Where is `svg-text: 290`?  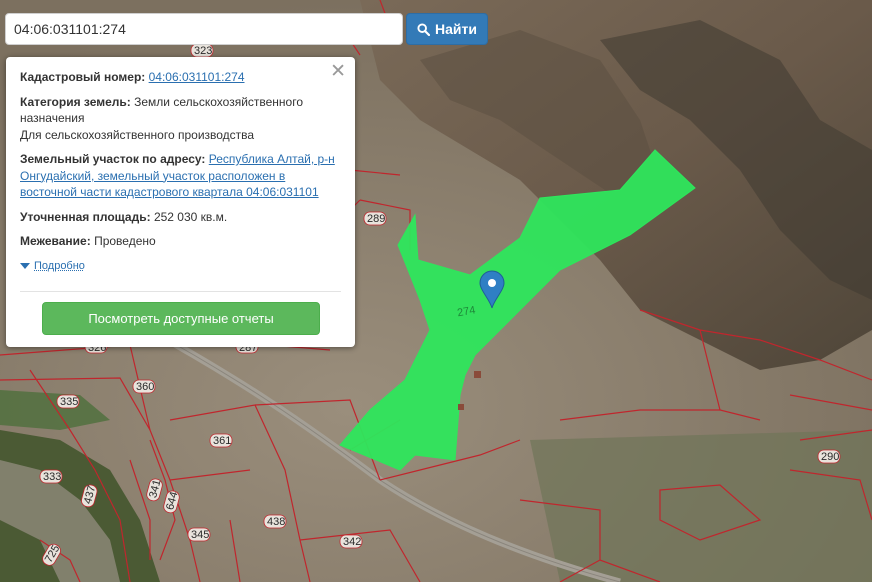 svg-text: 290 is located at coordinates (830, 457).